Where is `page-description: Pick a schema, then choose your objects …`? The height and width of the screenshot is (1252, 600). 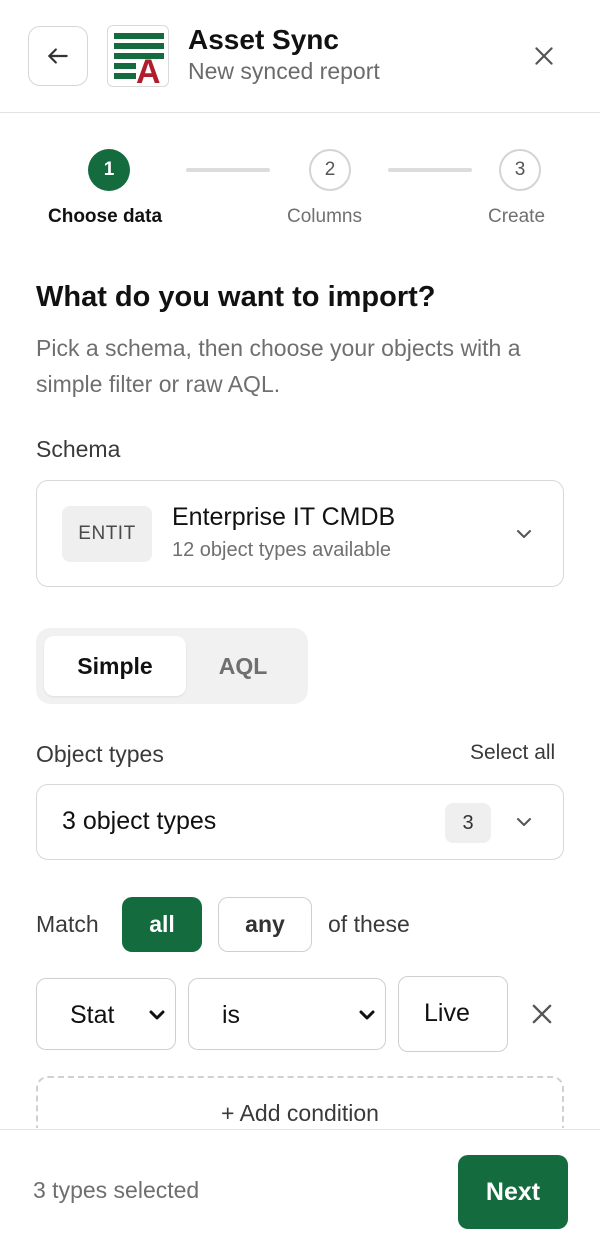 page-description: Pick a schema, then choose your objects … is located at coordinates (278, 366).